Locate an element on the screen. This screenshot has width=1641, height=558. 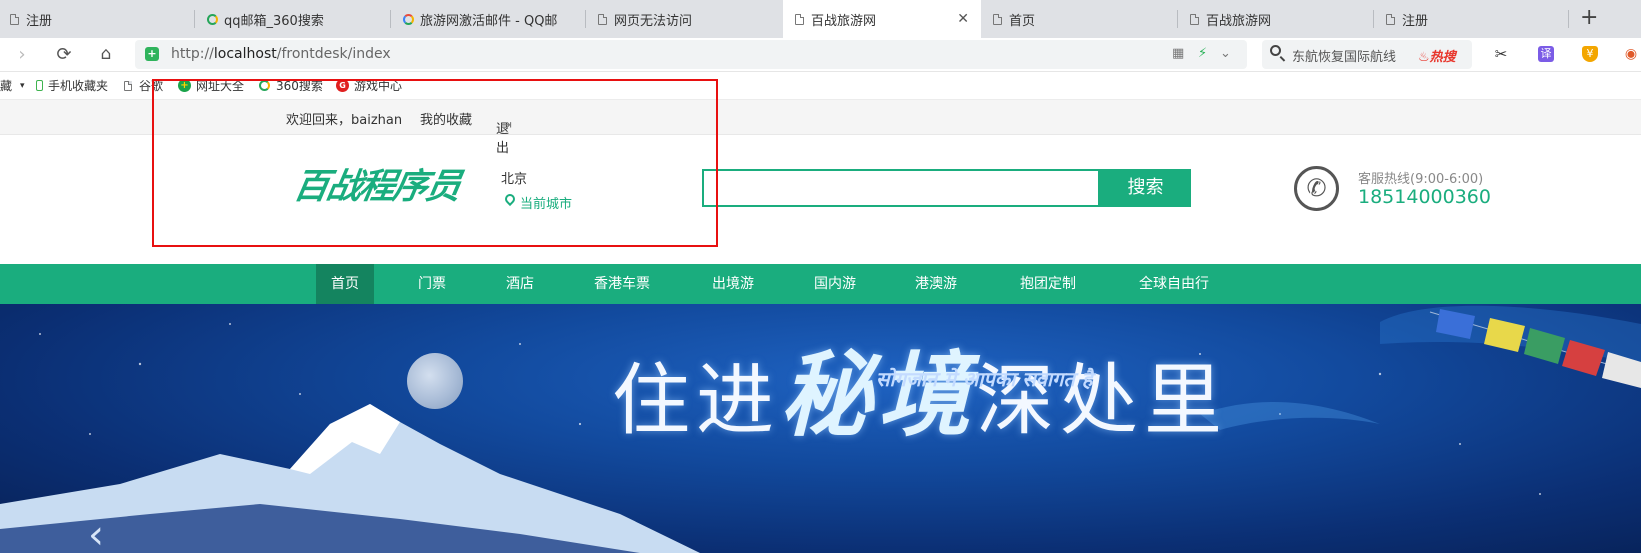
nav-item-custom-group: 抱团定制 is located at coordinates (1048, 284).